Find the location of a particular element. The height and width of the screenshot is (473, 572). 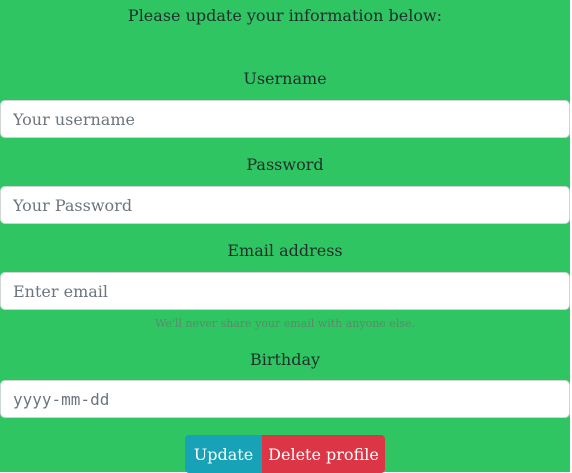

username-label: Username is located at coordinates (285, 78).